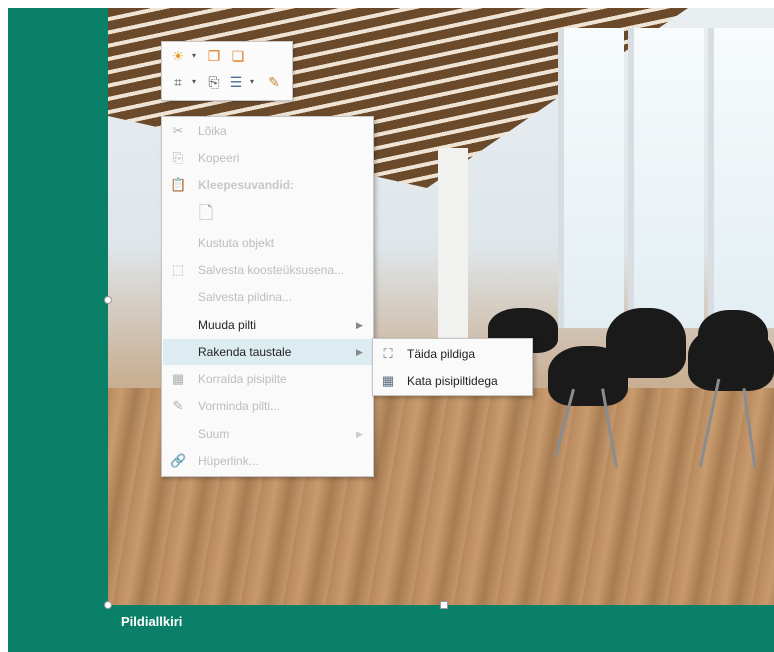  What do you see at coordinates (178, 130) in the screenshot?
I see `scissors-icon: ✂` at bounding box center [178, 130].